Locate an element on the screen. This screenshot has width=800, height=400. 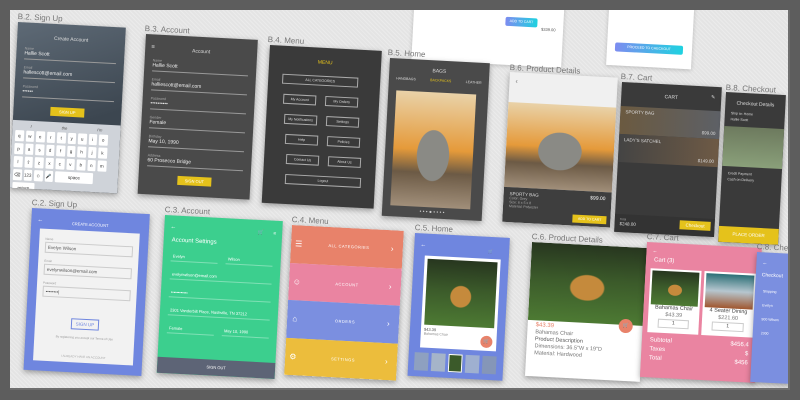
gender-field: Gender Female is located at coordinates (197, 124).